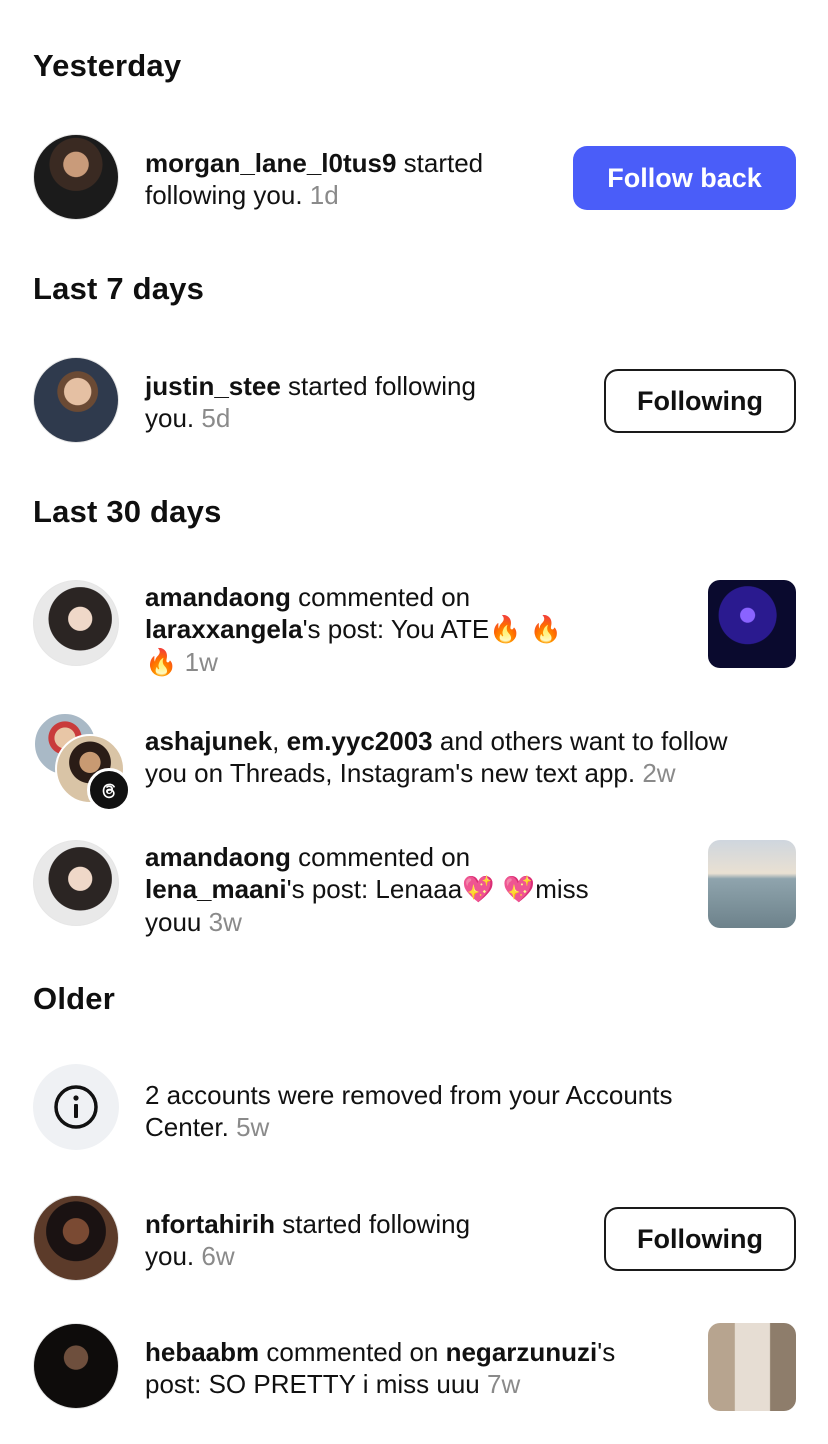 The image size is (828, 1444). What do you see at coordinates (208, 741) in the screenshot?
I see `username: ashajunek` at bounding box center [208, 741].